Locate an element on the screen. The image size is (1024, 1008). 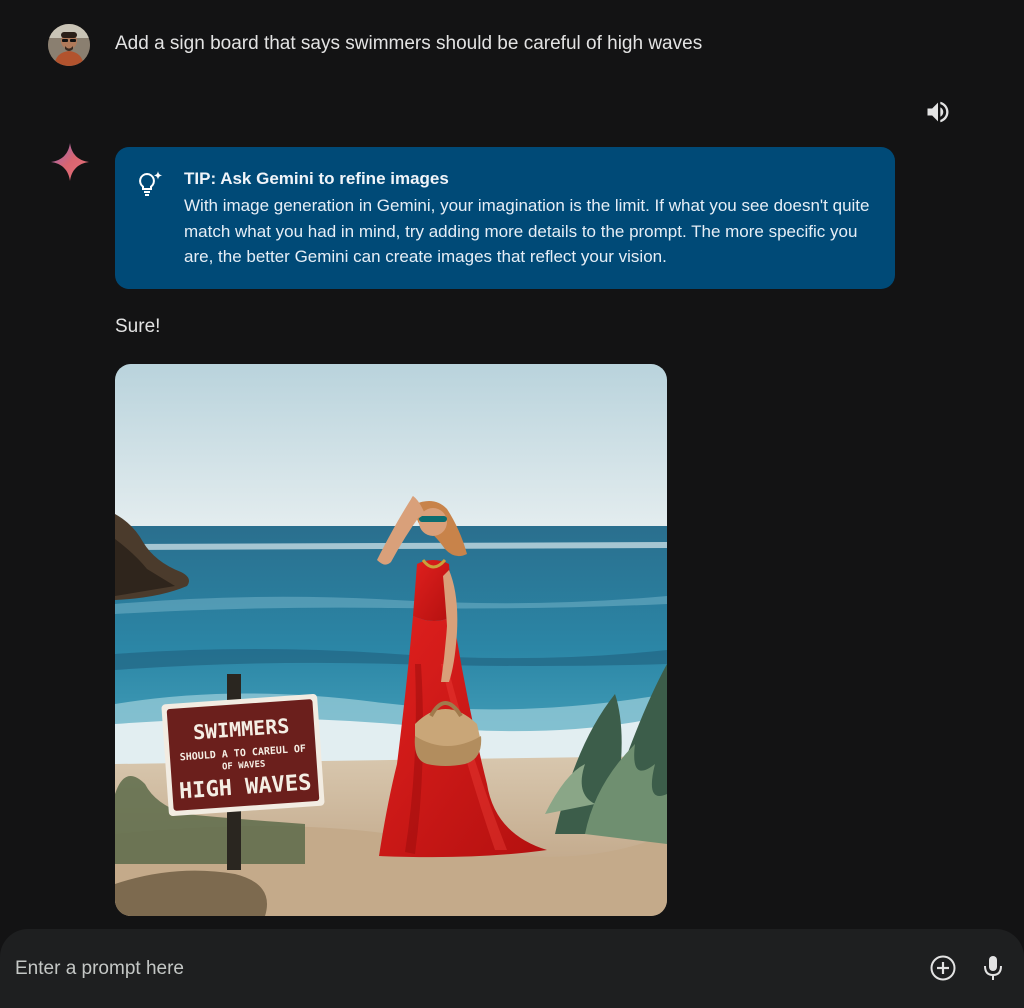
tip-title: TIP: Ask Gemini to refine images is located at coordinates (316, 178).